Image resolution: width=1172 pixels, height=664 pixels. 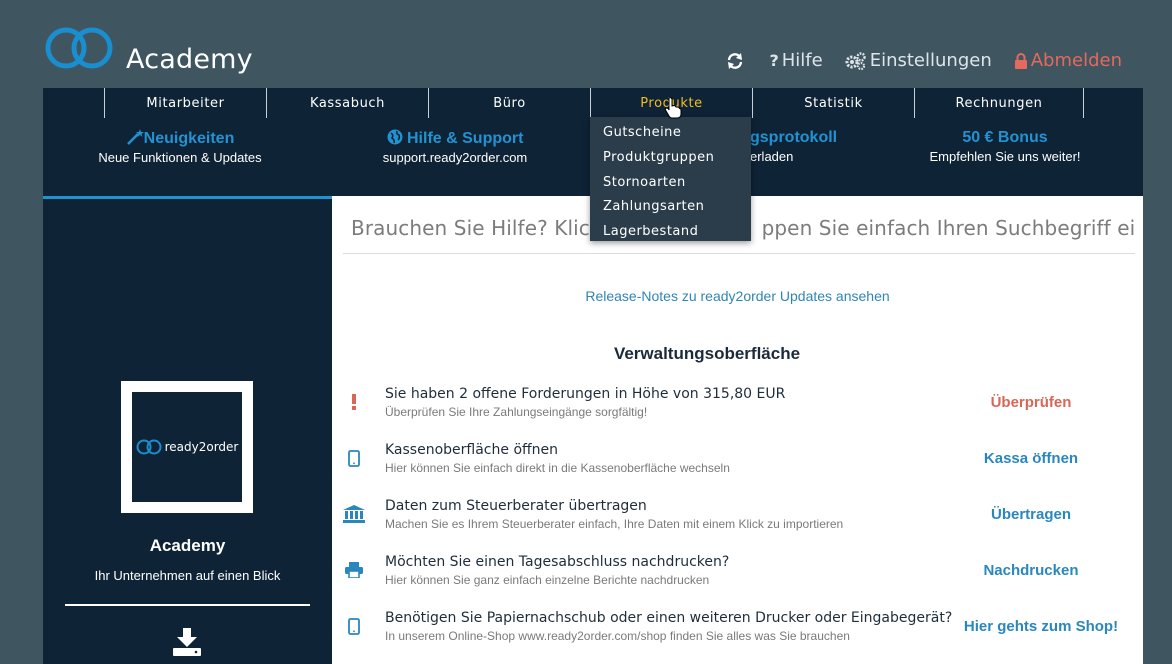 What do you see at coordinates (670, 133) in the screenshot?
I see `menu-item-vouchers: Gutscheine` at bounding box center [670, 133].